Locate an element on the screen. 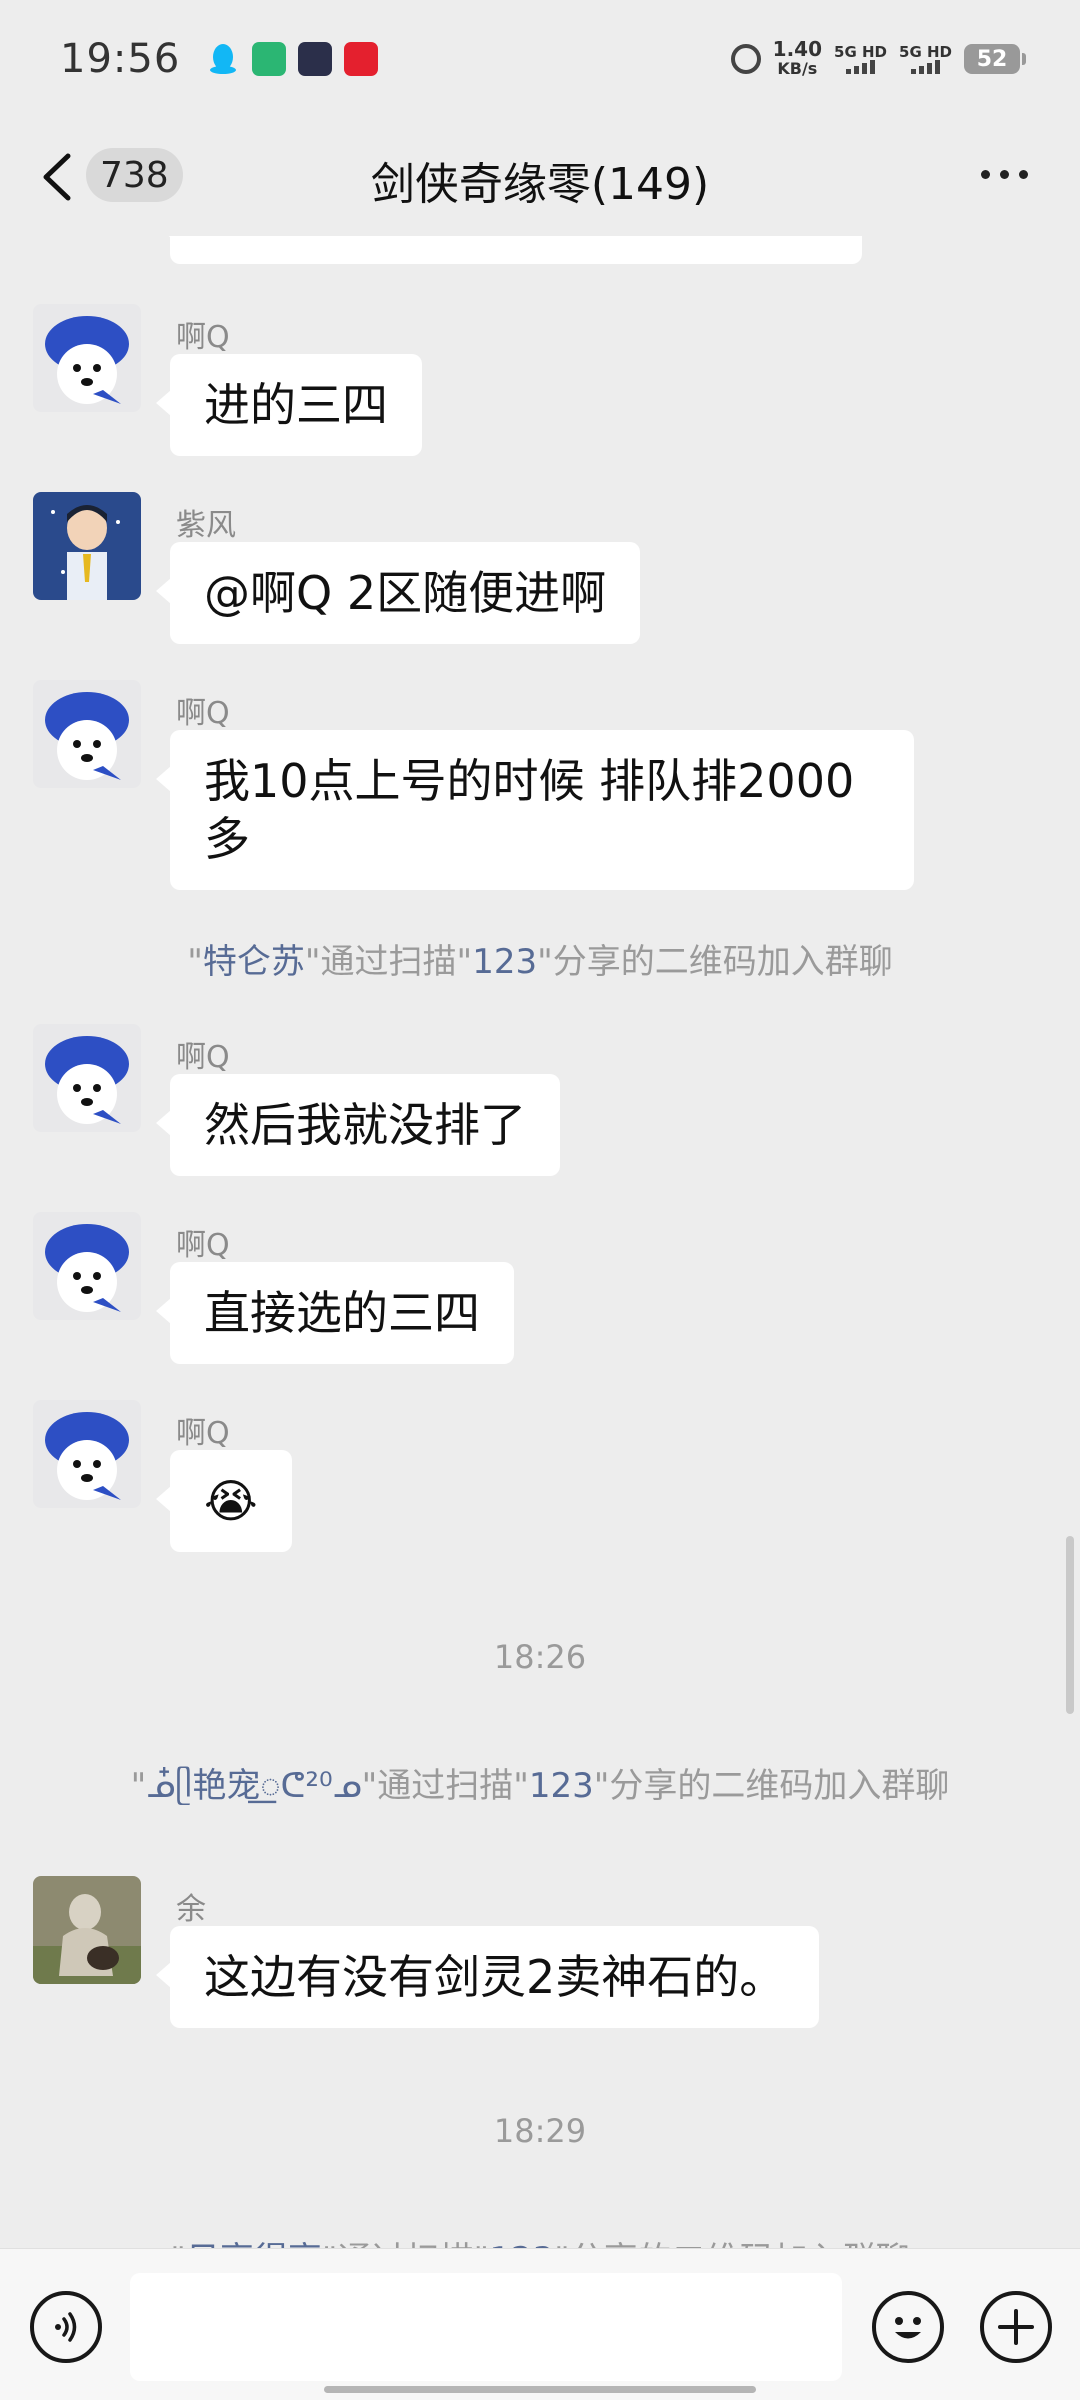 This screenshot has width=1080, height=2400. timestamp: 18:26 is located at coordinates (540, 1657).